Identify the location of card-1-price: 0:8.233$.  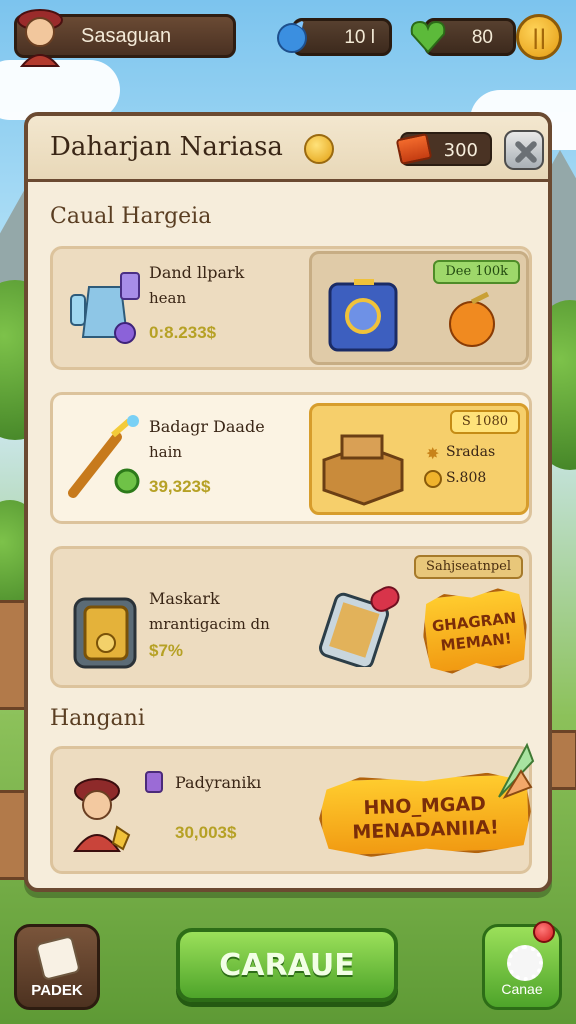
(183, 332).